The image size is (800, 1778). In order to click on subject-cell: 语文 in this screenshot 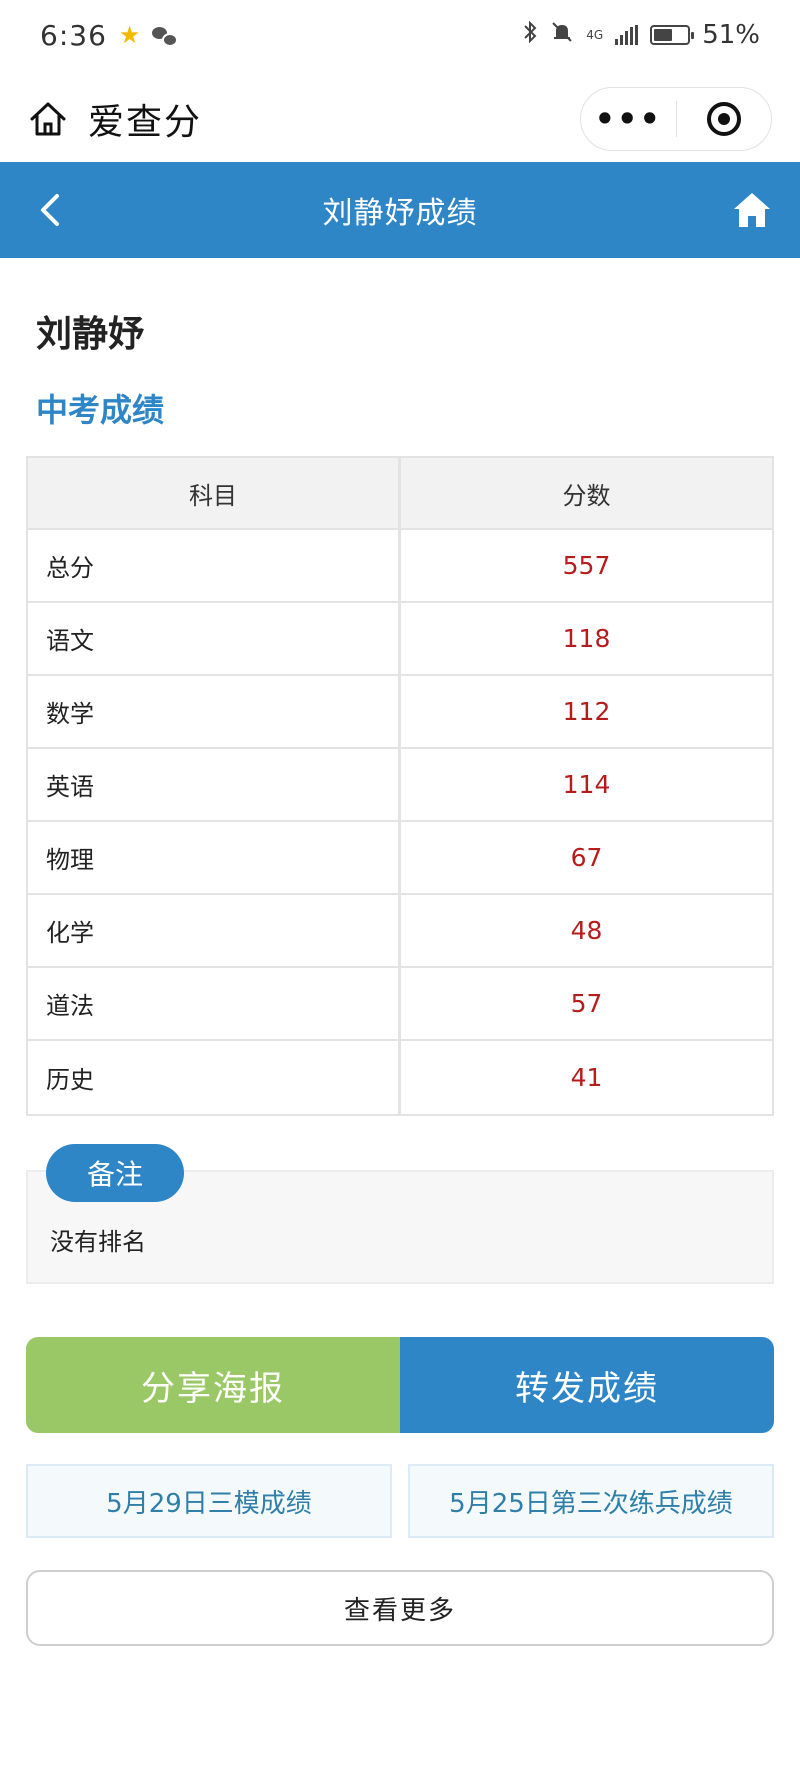, I will do `click(214, 639)`.